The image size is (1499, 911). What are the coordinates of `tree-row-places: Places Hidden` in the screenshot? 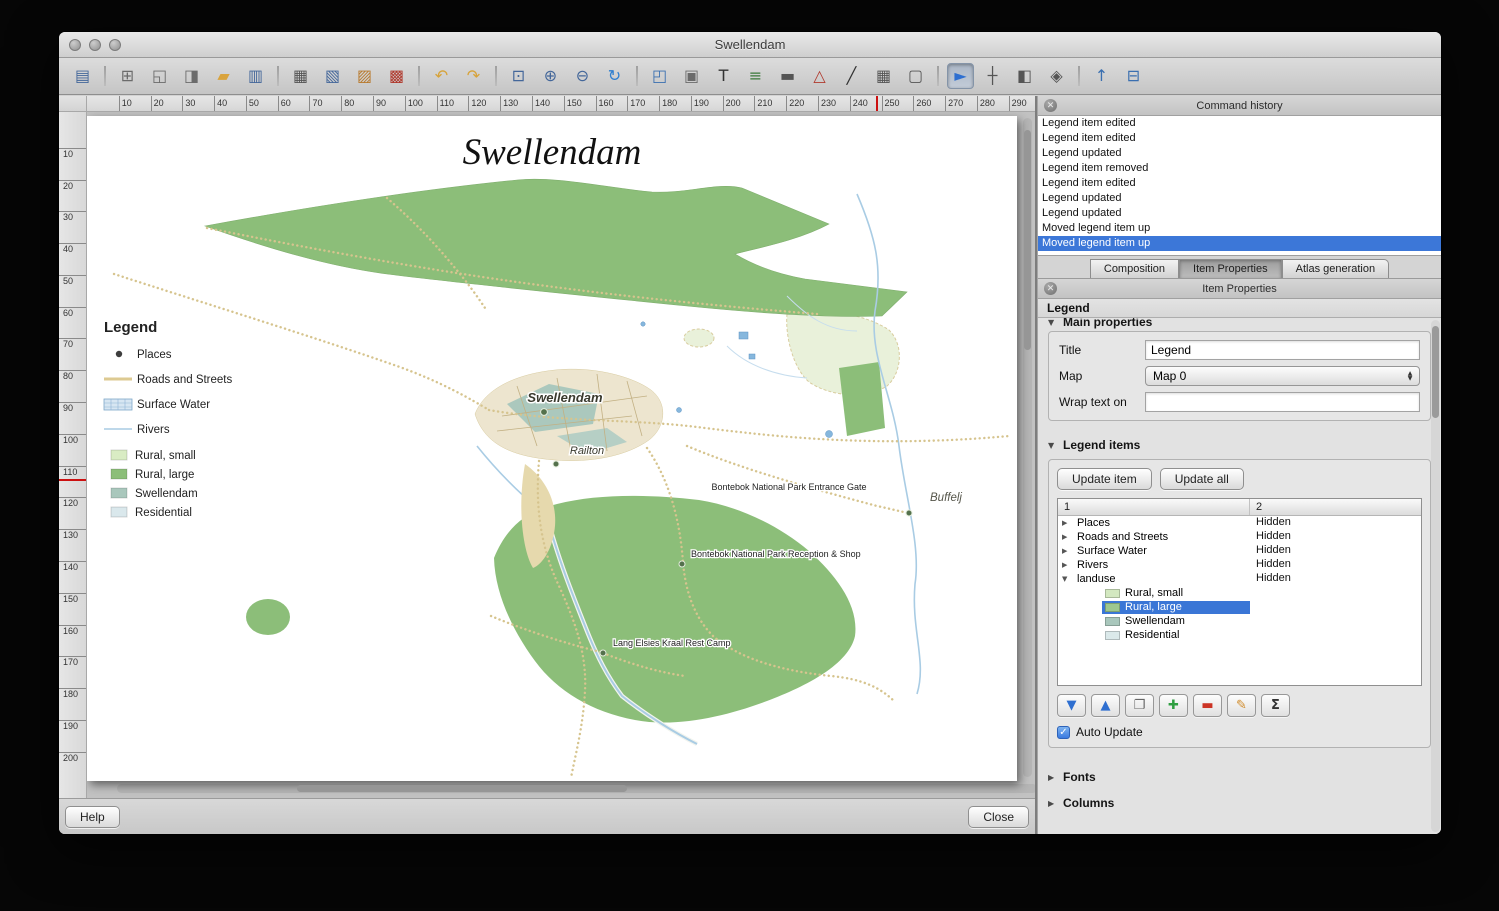 It's located at (1239, 523).